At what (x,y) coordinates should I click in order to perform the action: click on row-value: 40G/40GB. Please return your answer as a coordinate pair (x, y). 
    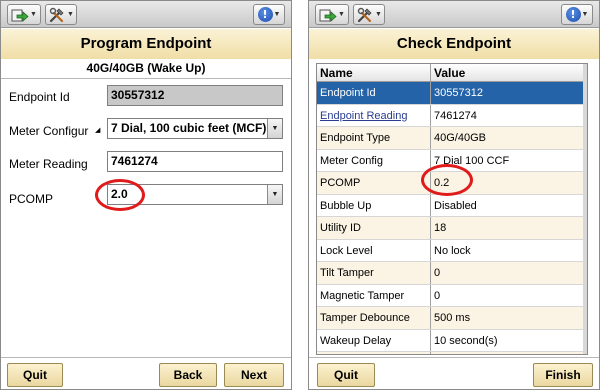
    Looking at the image, I should click on (460, 138).